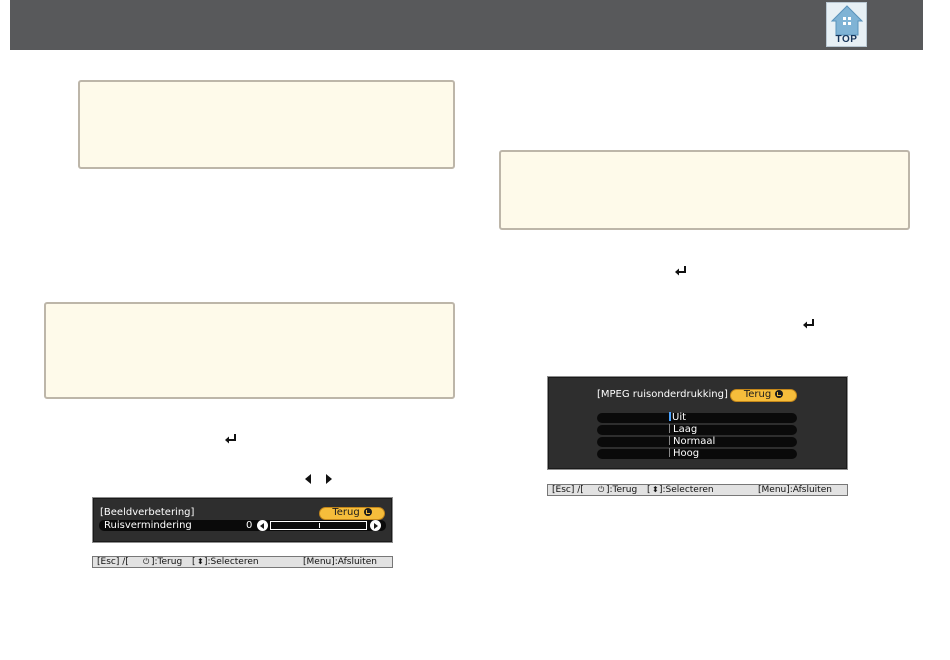 The image size is (950, 660). Describe the element at coordinates (697, 418) in the screenshot. I see `option-row` at that location.